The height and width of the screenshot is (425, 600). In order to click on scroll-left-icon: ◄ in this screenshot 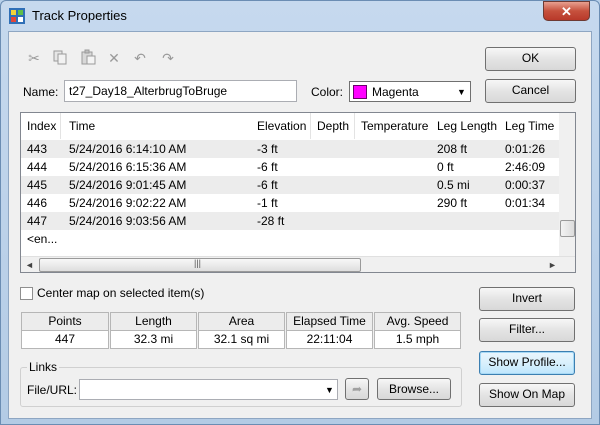, I will do `click(29, 265)`.